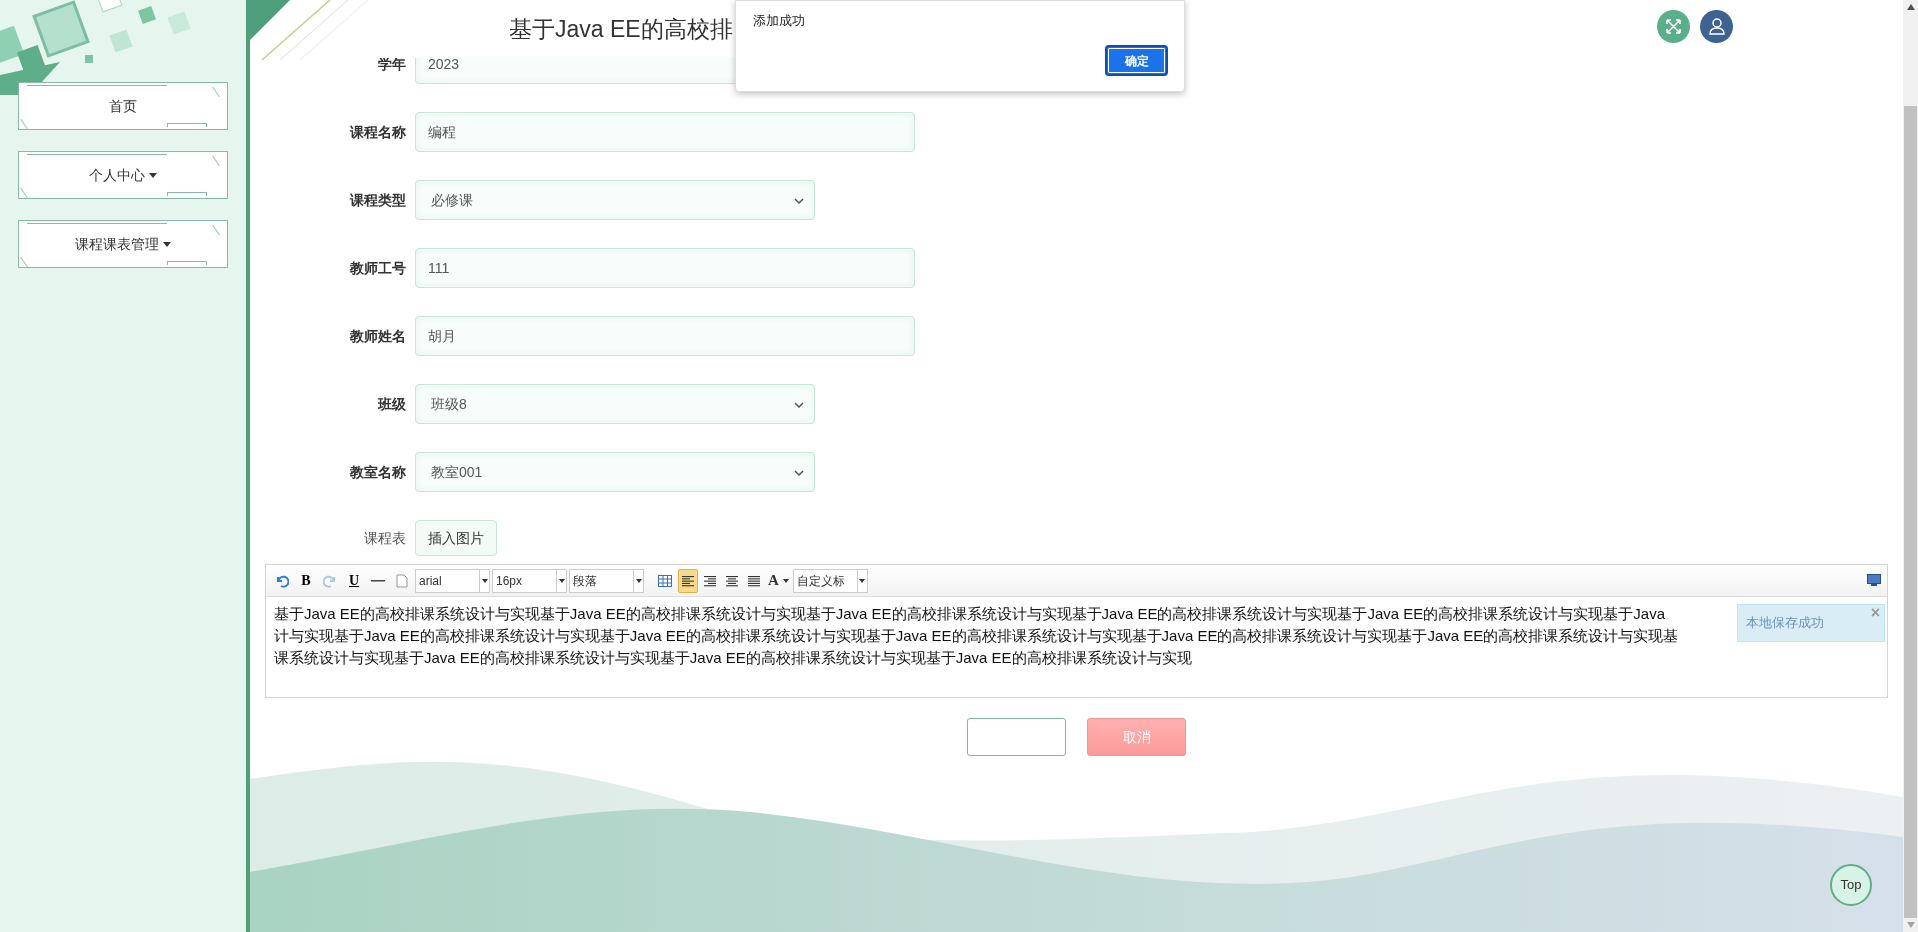  Describe the element at coordinates (665, 268) in the screenshot. I see `text-field: 111` at that location.